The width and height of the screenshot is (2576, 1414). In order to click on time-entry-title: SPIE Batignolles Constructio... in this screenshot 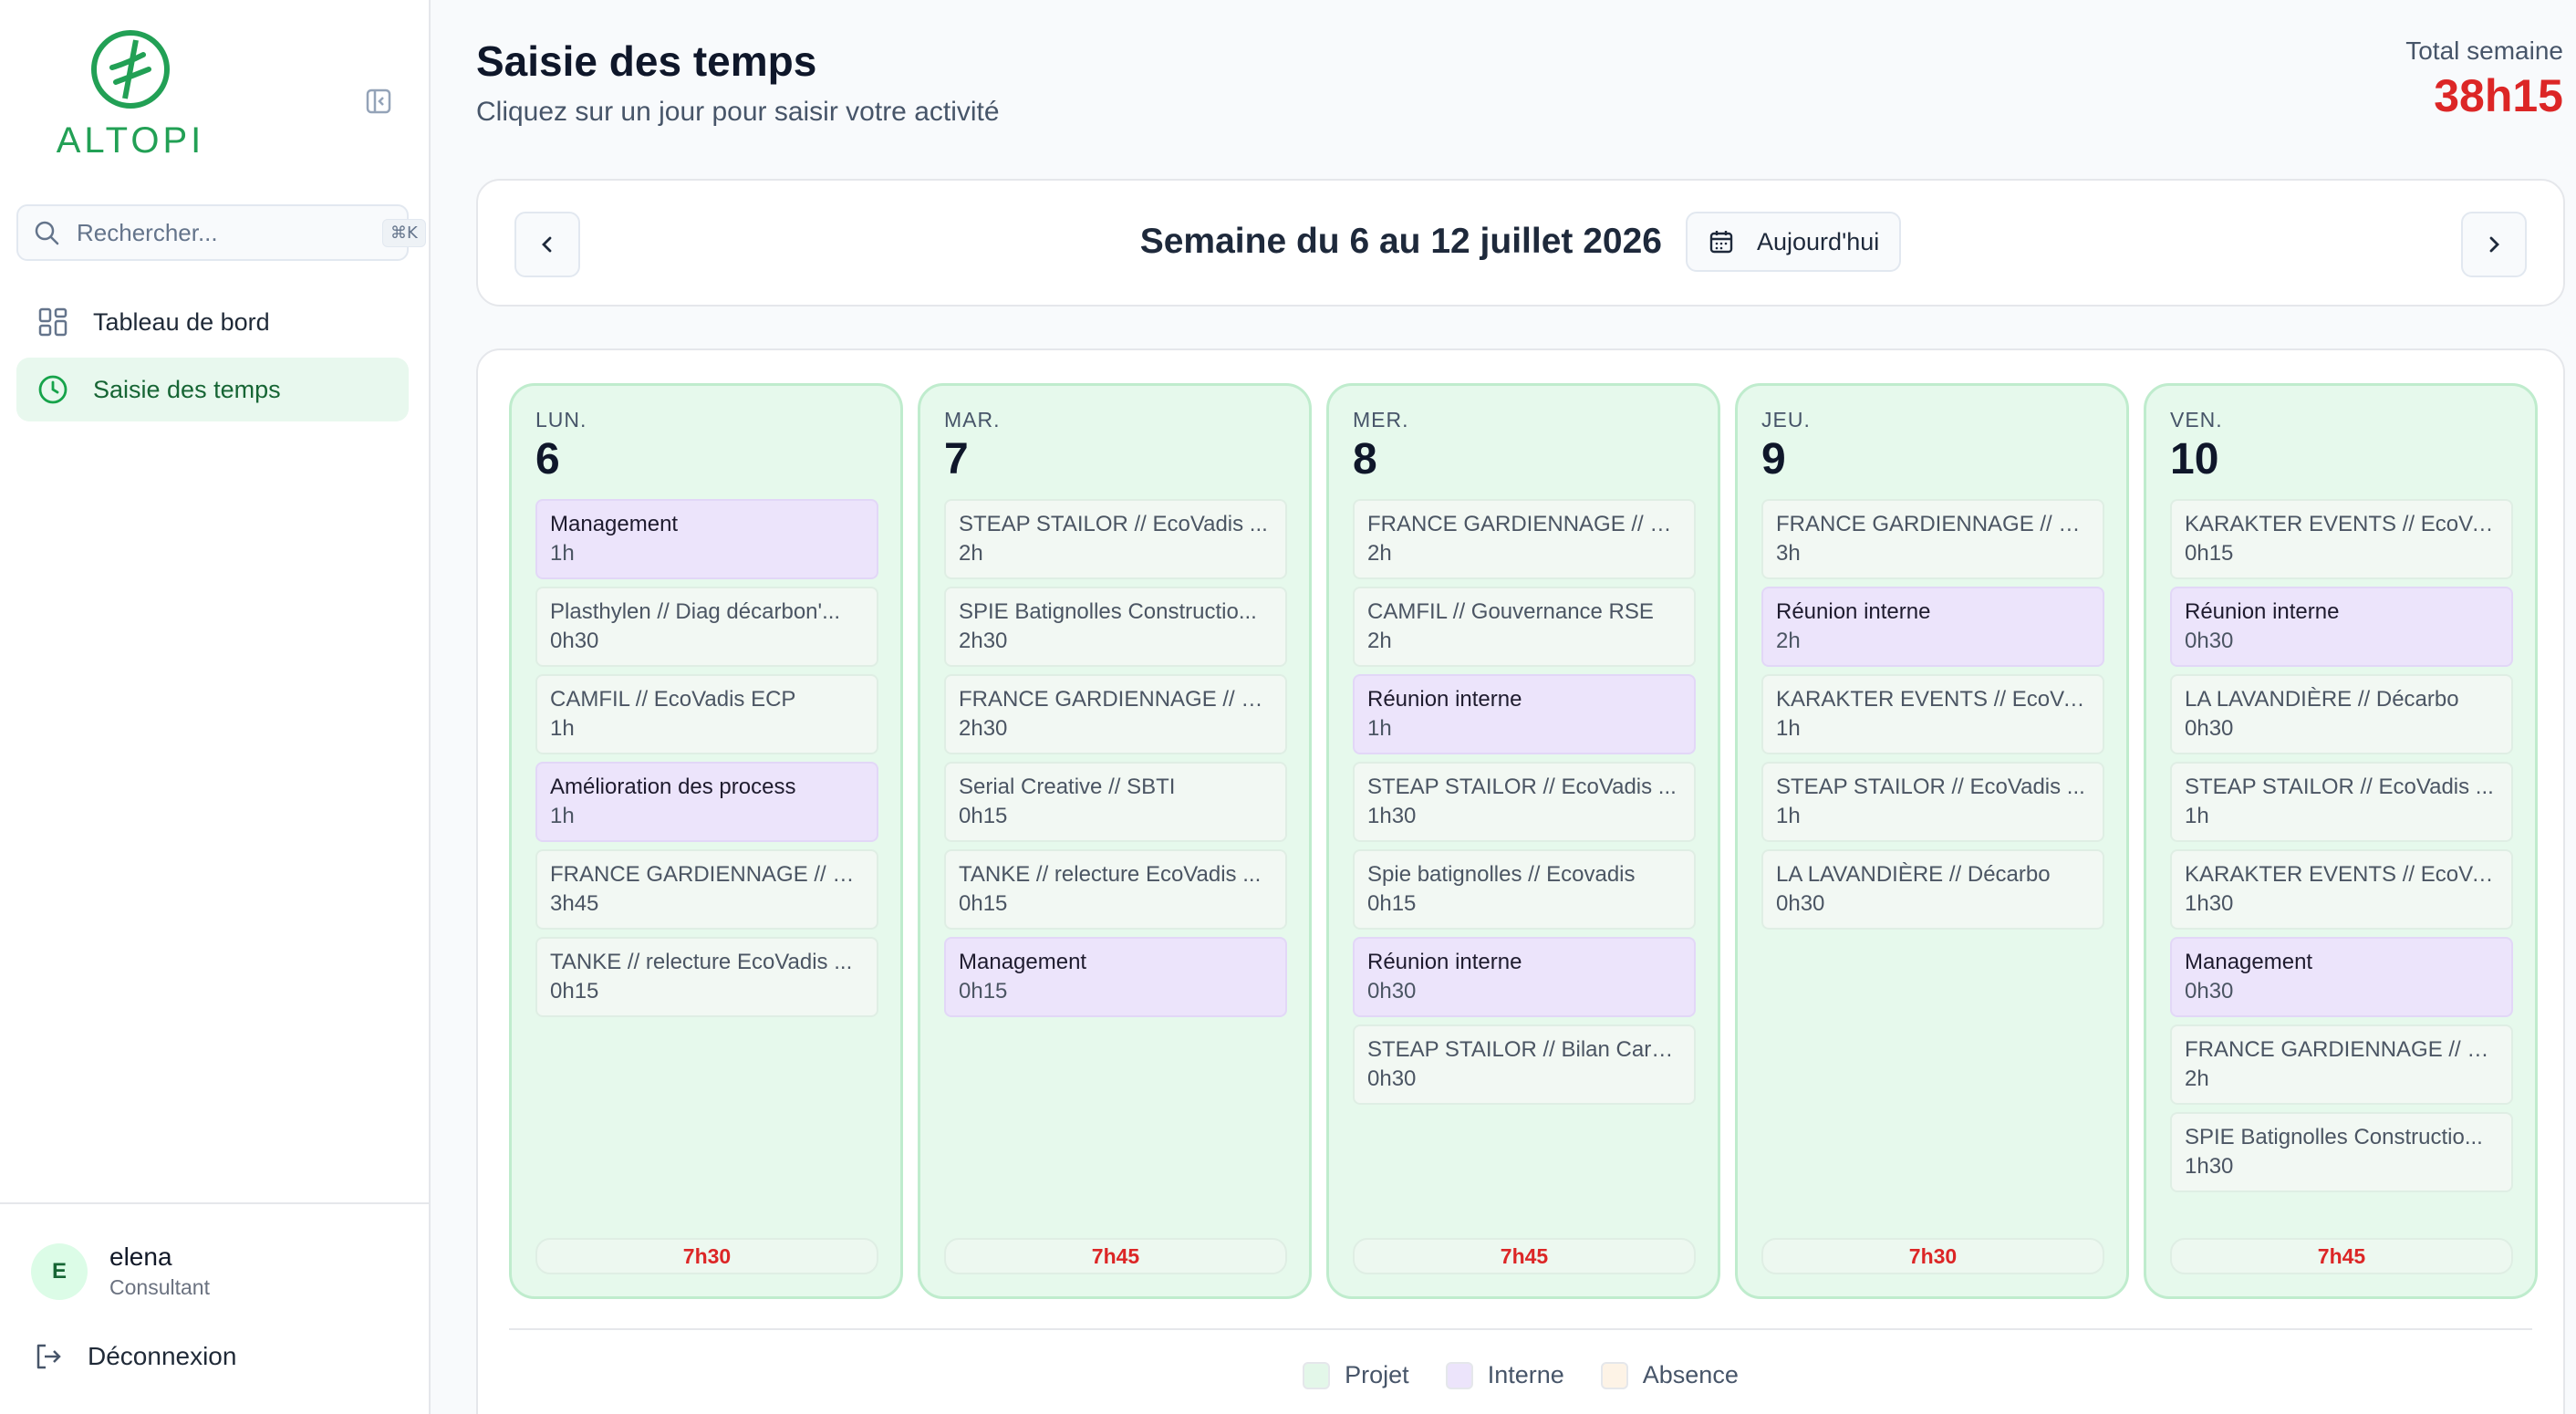, I will do `click(1108, 611)`.